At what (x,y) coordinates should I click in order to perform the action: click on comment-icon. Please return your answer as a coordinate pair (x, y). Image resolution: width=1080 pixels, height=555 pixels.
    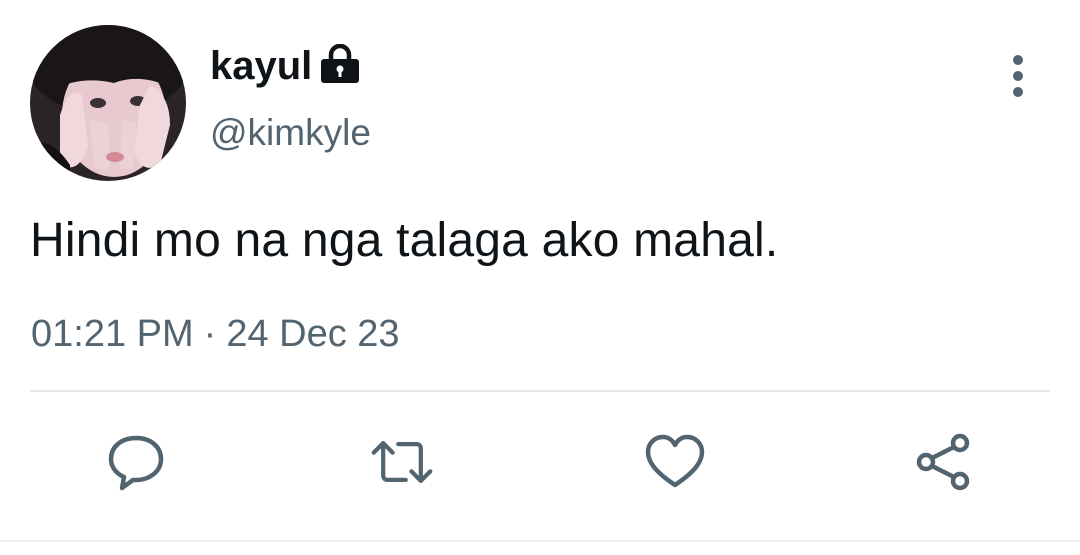
    Looking at the image, I should click on (136, 463).